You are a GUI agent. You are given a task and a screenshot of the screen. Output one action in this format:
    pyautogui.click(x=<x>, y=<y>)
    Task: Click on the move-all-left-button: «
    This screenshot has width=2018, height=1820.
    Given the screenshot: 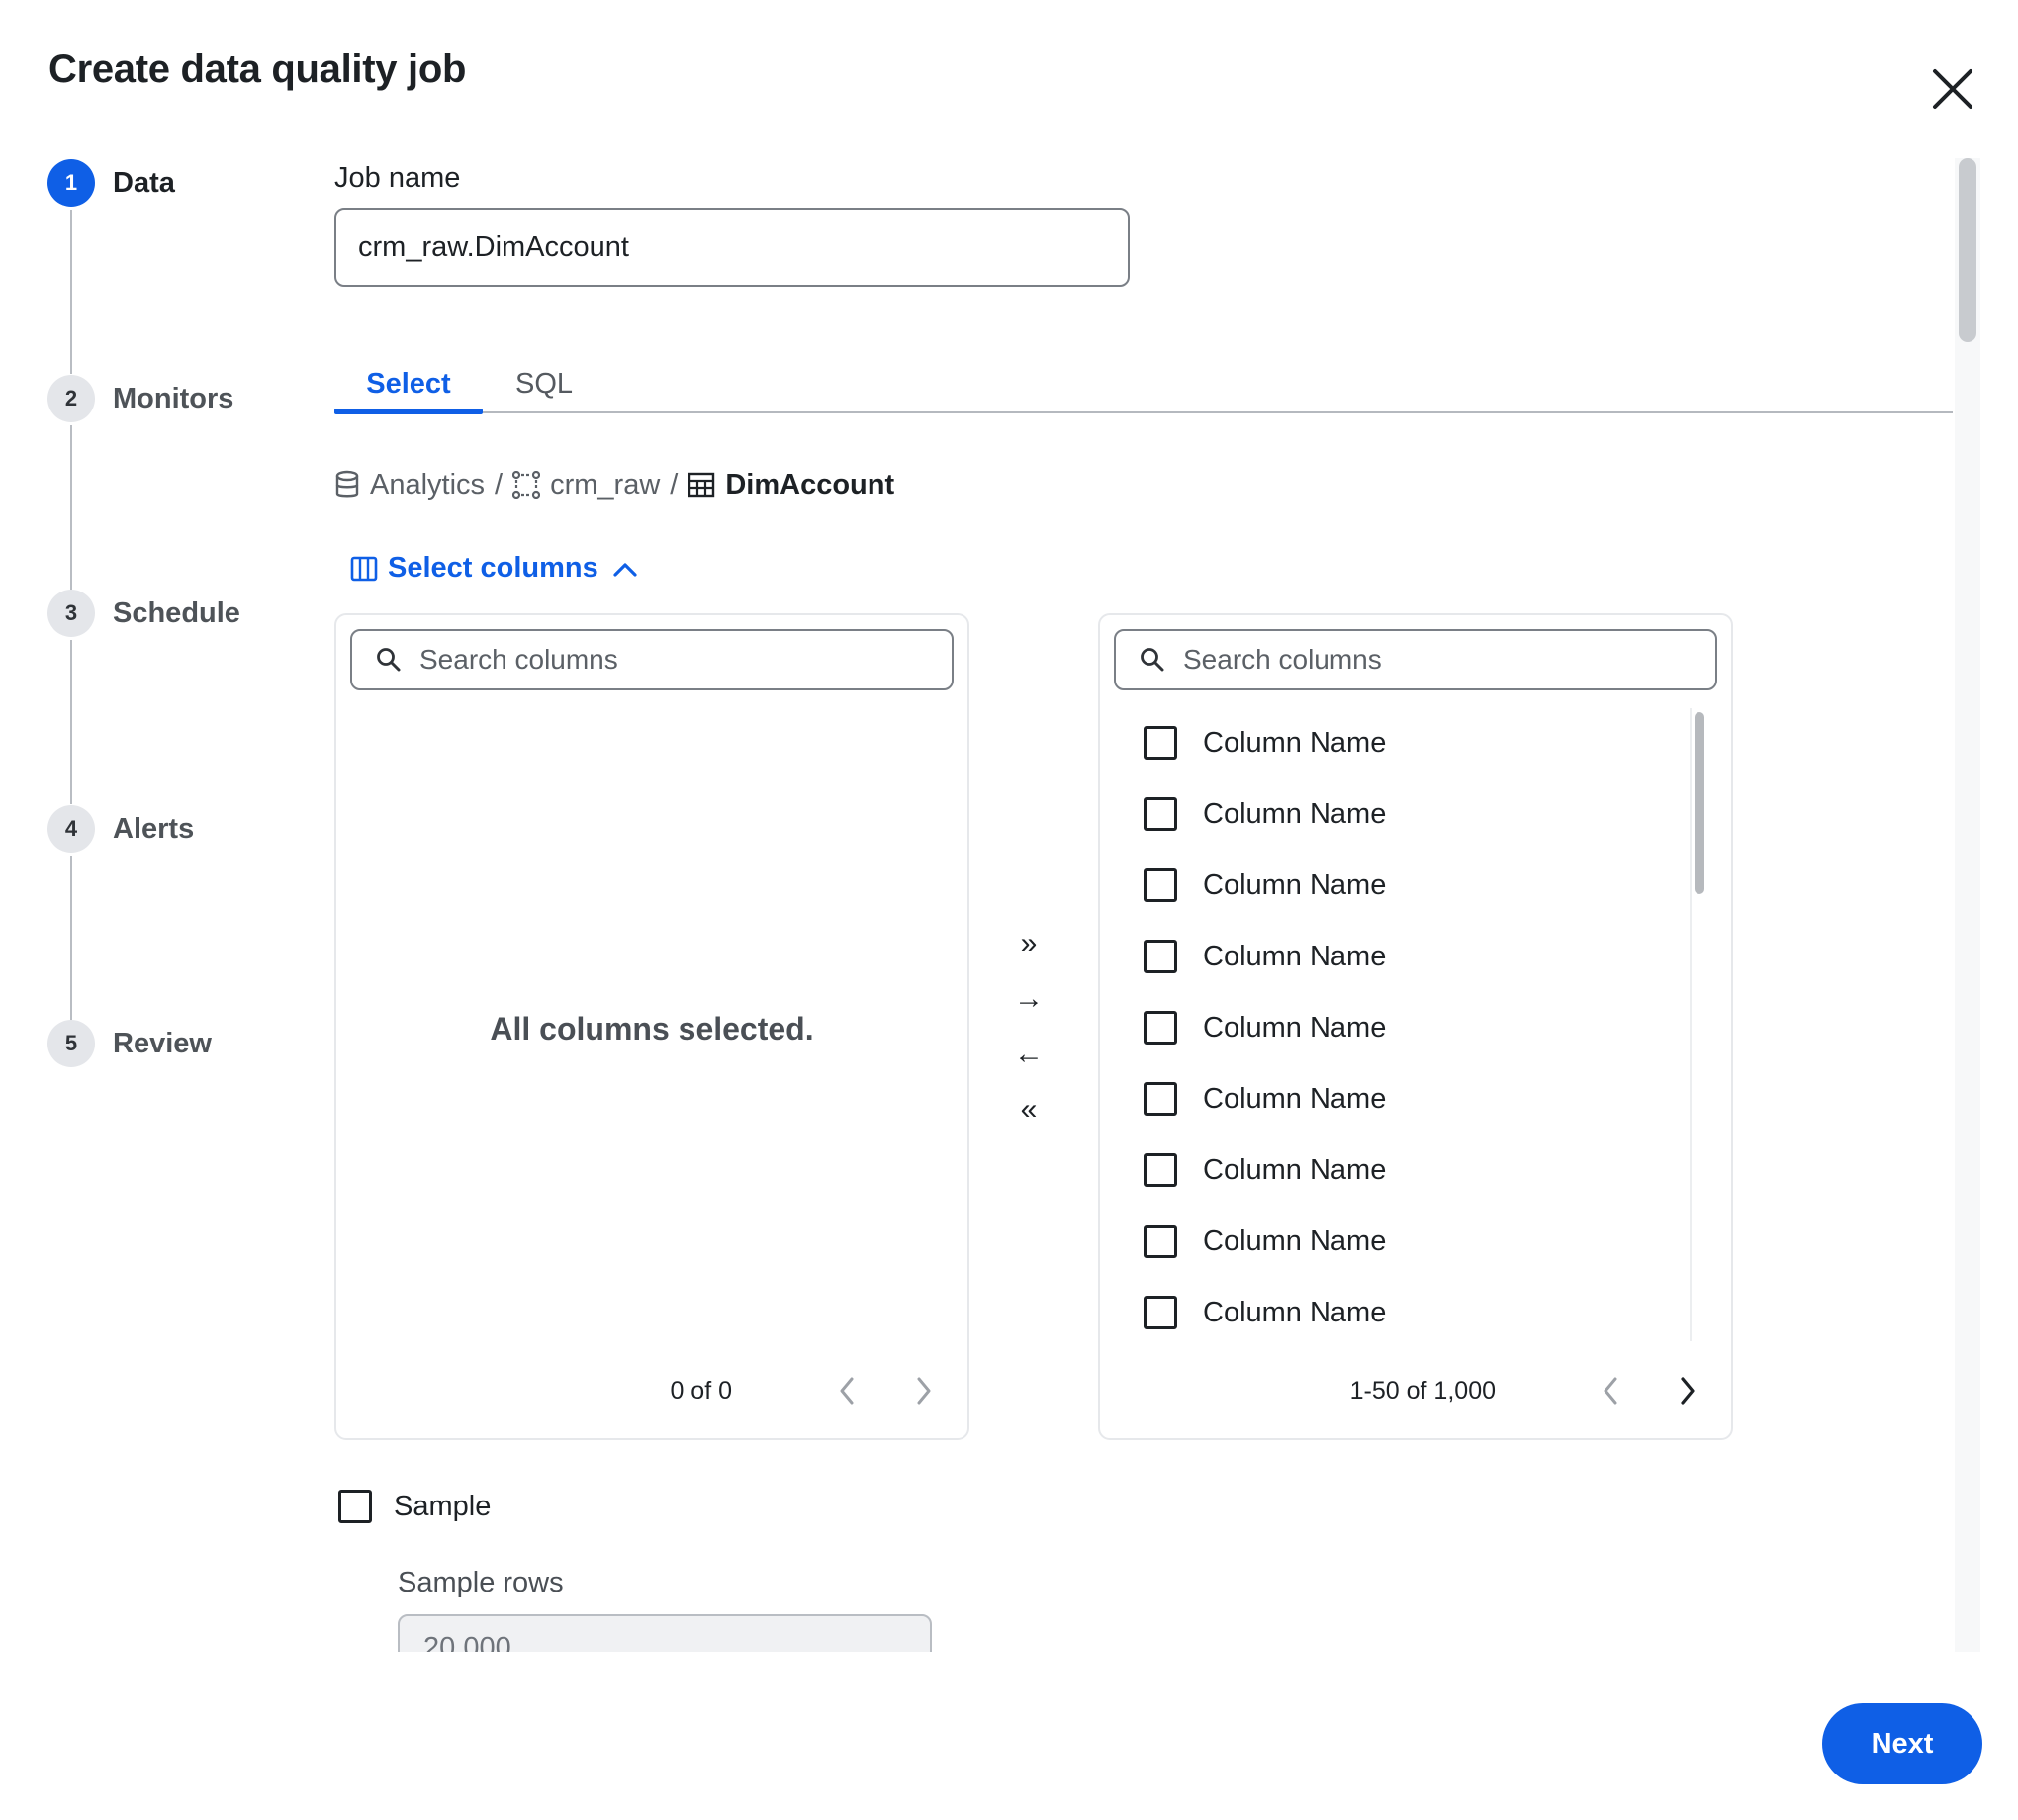 What is the action you would take?
    pyautogui.click(x=1029, y=1110)
    